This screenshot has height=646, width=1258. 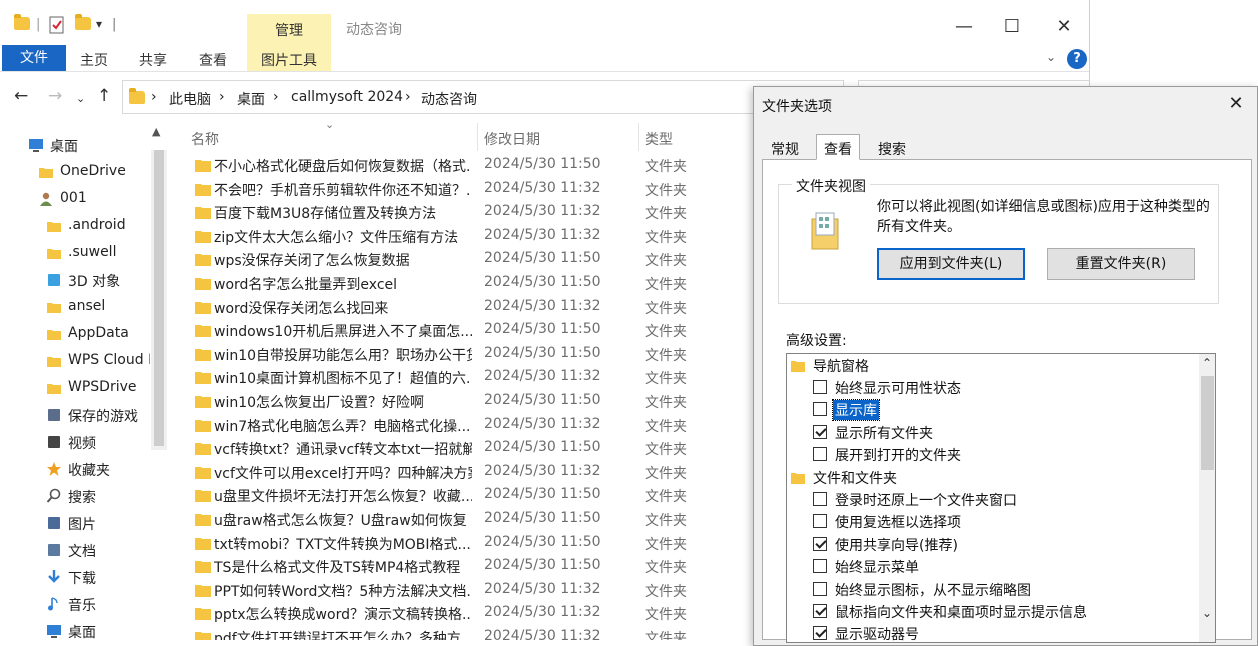 I want to click on sidebar-item: WPS Cloud I, so click(x=98, y=362).